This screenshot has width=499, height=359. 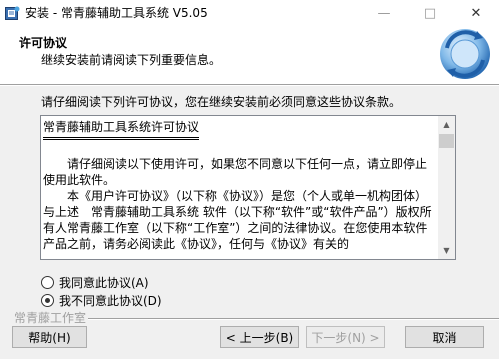 I want to click on installer-app-icon, so click(x=12, y=13).